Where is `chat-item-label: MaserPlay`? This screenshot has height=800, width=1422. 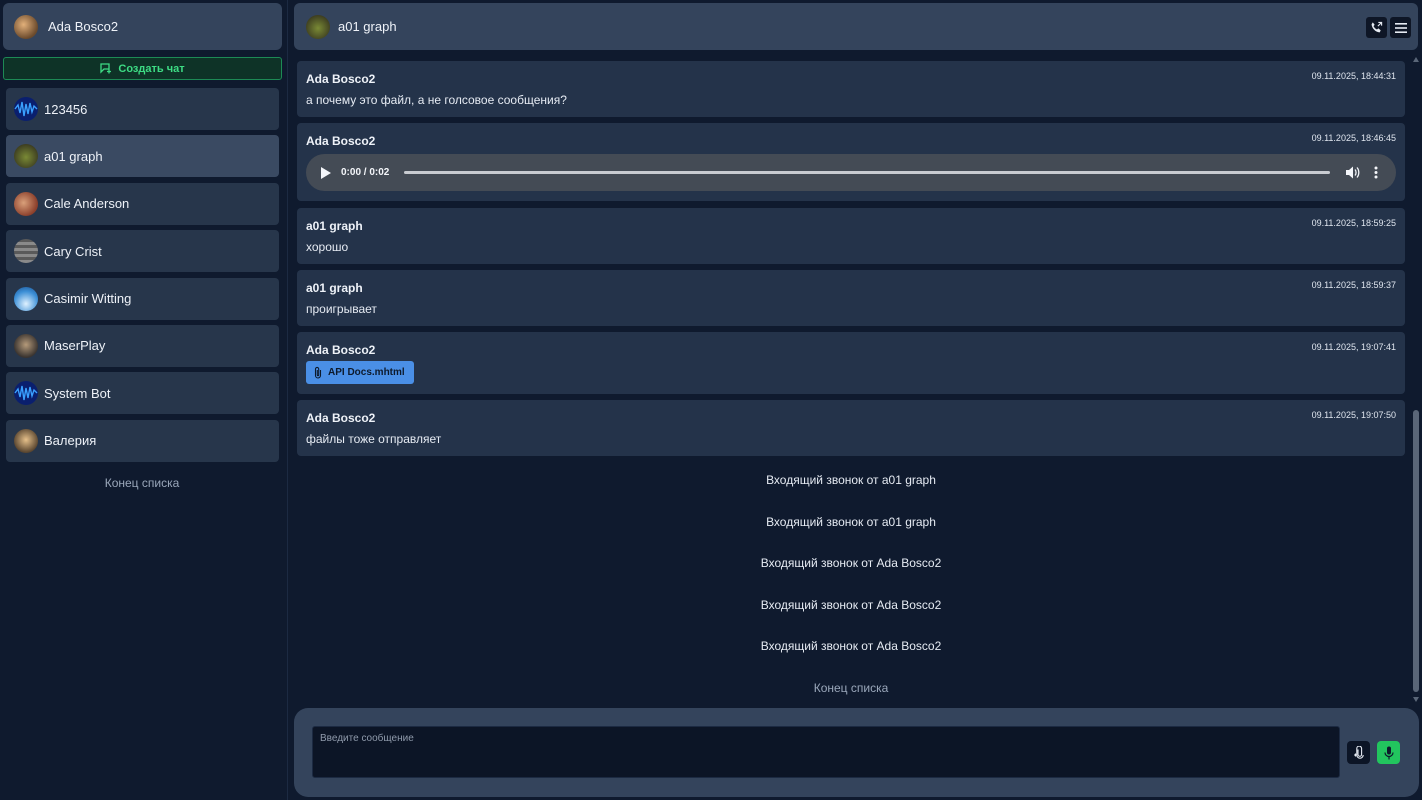
chat-item-label: MaserPlay is located at coordinates (75, 346).